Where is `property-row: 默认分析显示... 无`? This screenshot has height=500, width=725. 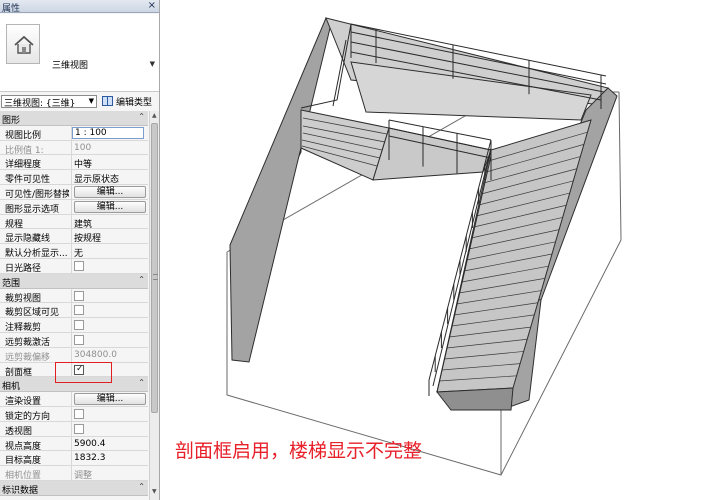 property-row: 默认分析显示... 无 is located at coordinates (74, 251).